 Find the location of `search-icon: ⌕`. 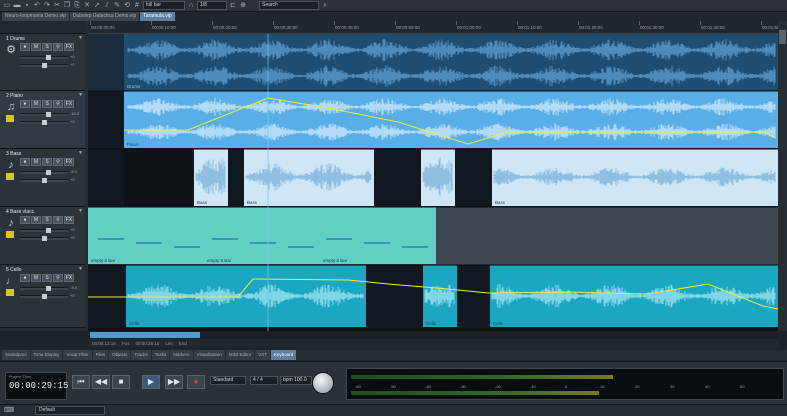

search-icon: ⌕ is located at coordinates (325, 6).